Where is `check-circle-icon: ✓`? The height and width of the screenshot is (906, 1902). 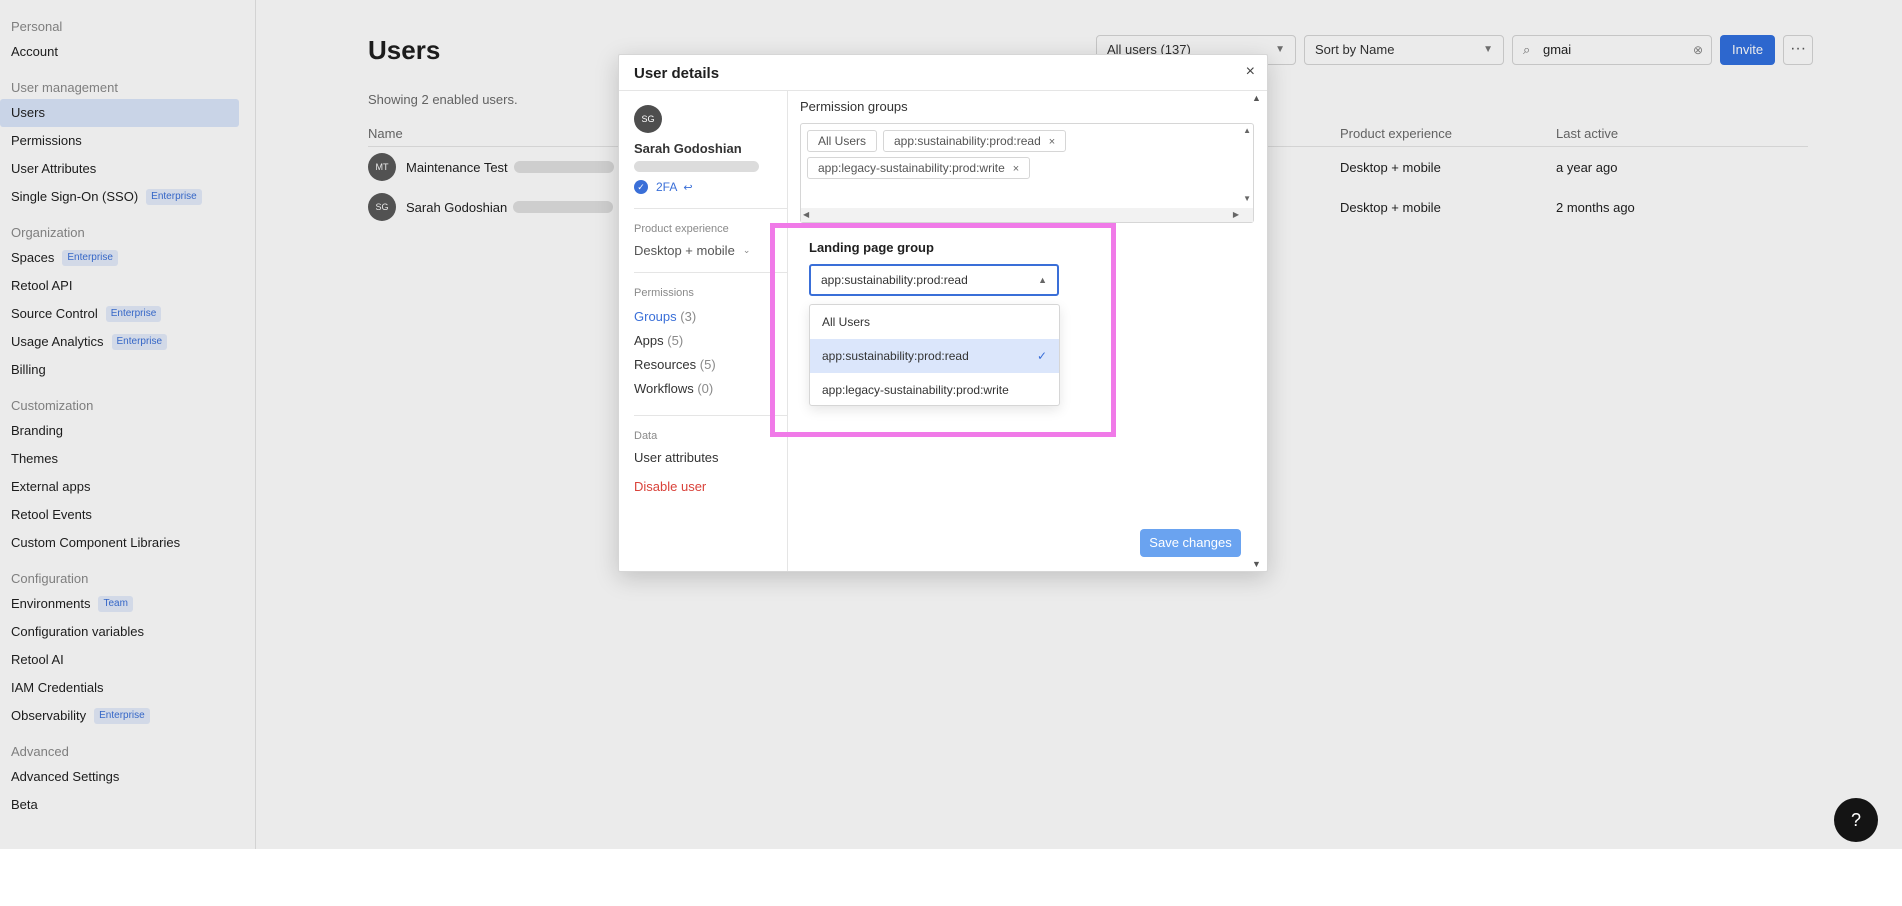 check-circle-icon: ✓ is located at coordinates (641, 187).